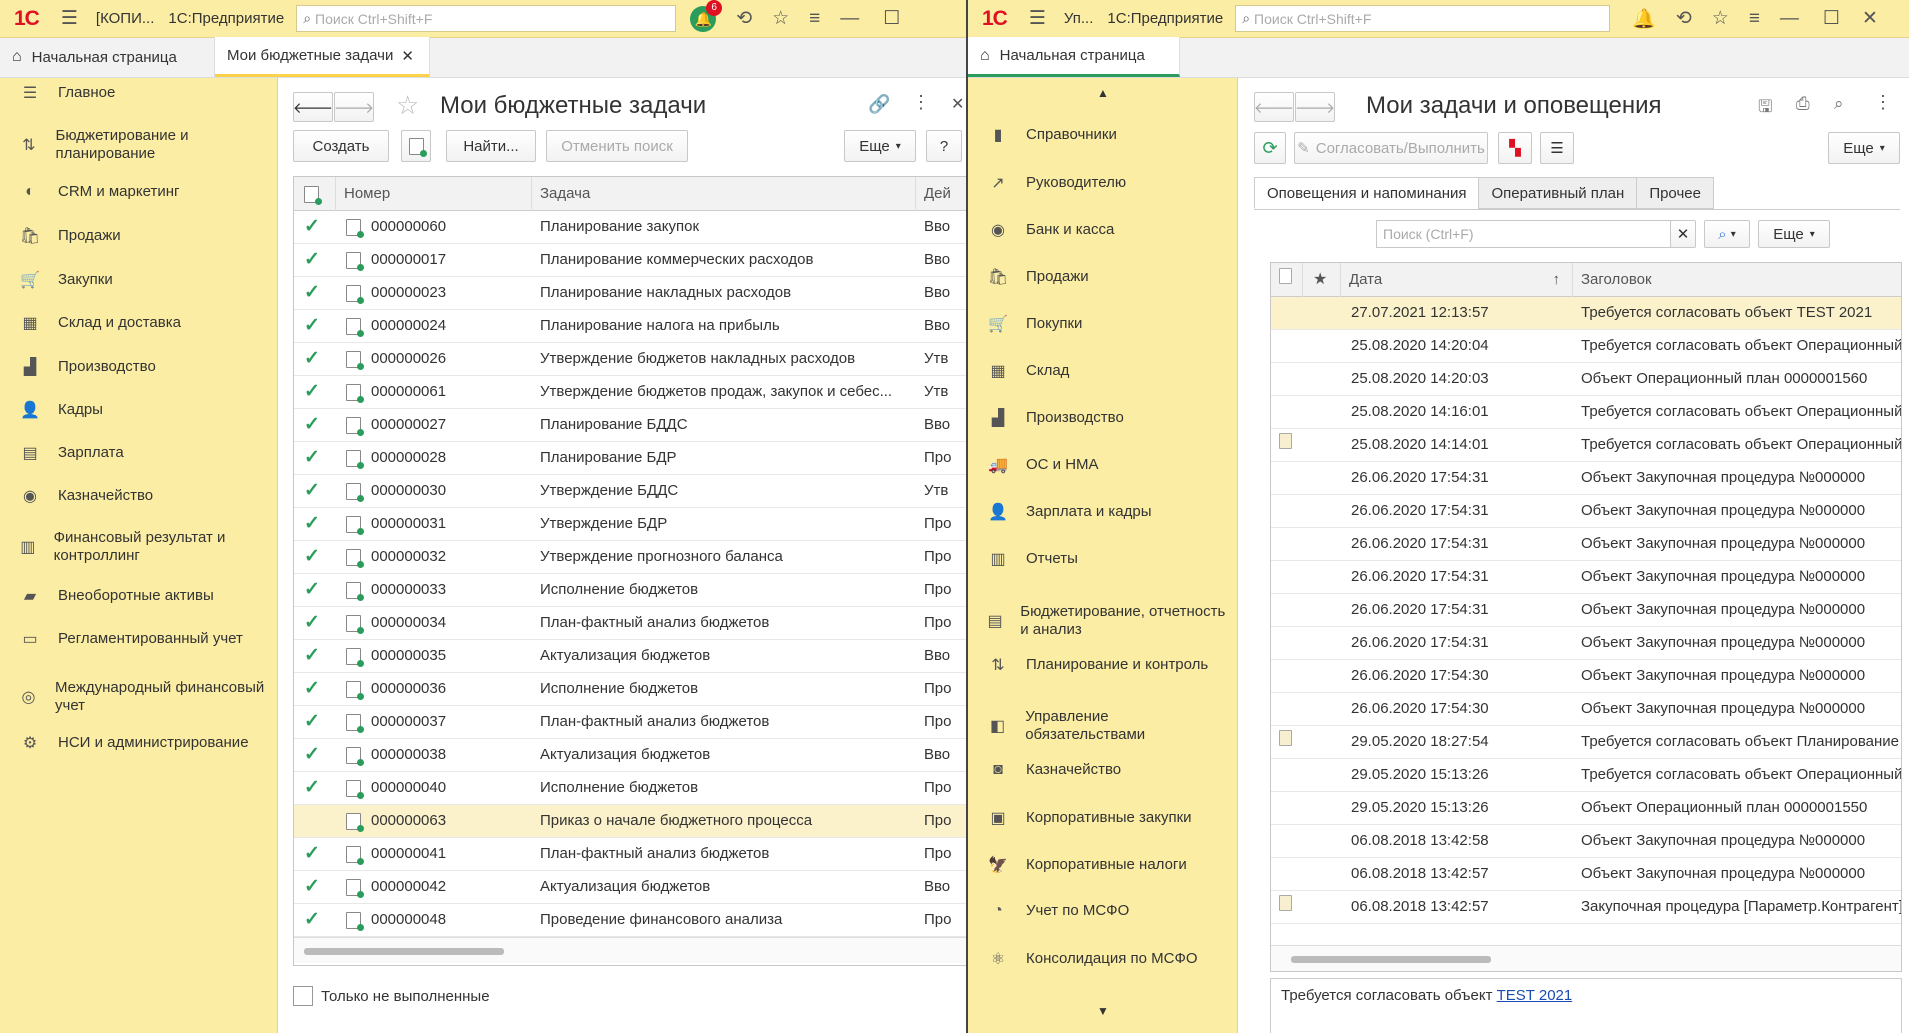 The image size is (1909, 1033). What do you see at coordinates (1367, 193) in the screenshot?
I see `subtab-notifications: Оповещения и напоминания` at bounding box center [1367, 193].